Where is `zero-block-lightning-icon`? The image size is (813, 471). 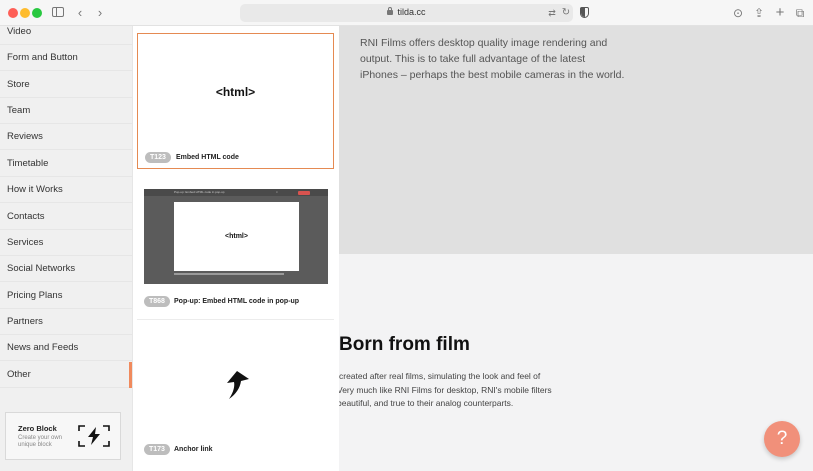
zero-block-lightning-icon is located at coordinates (94, 436).